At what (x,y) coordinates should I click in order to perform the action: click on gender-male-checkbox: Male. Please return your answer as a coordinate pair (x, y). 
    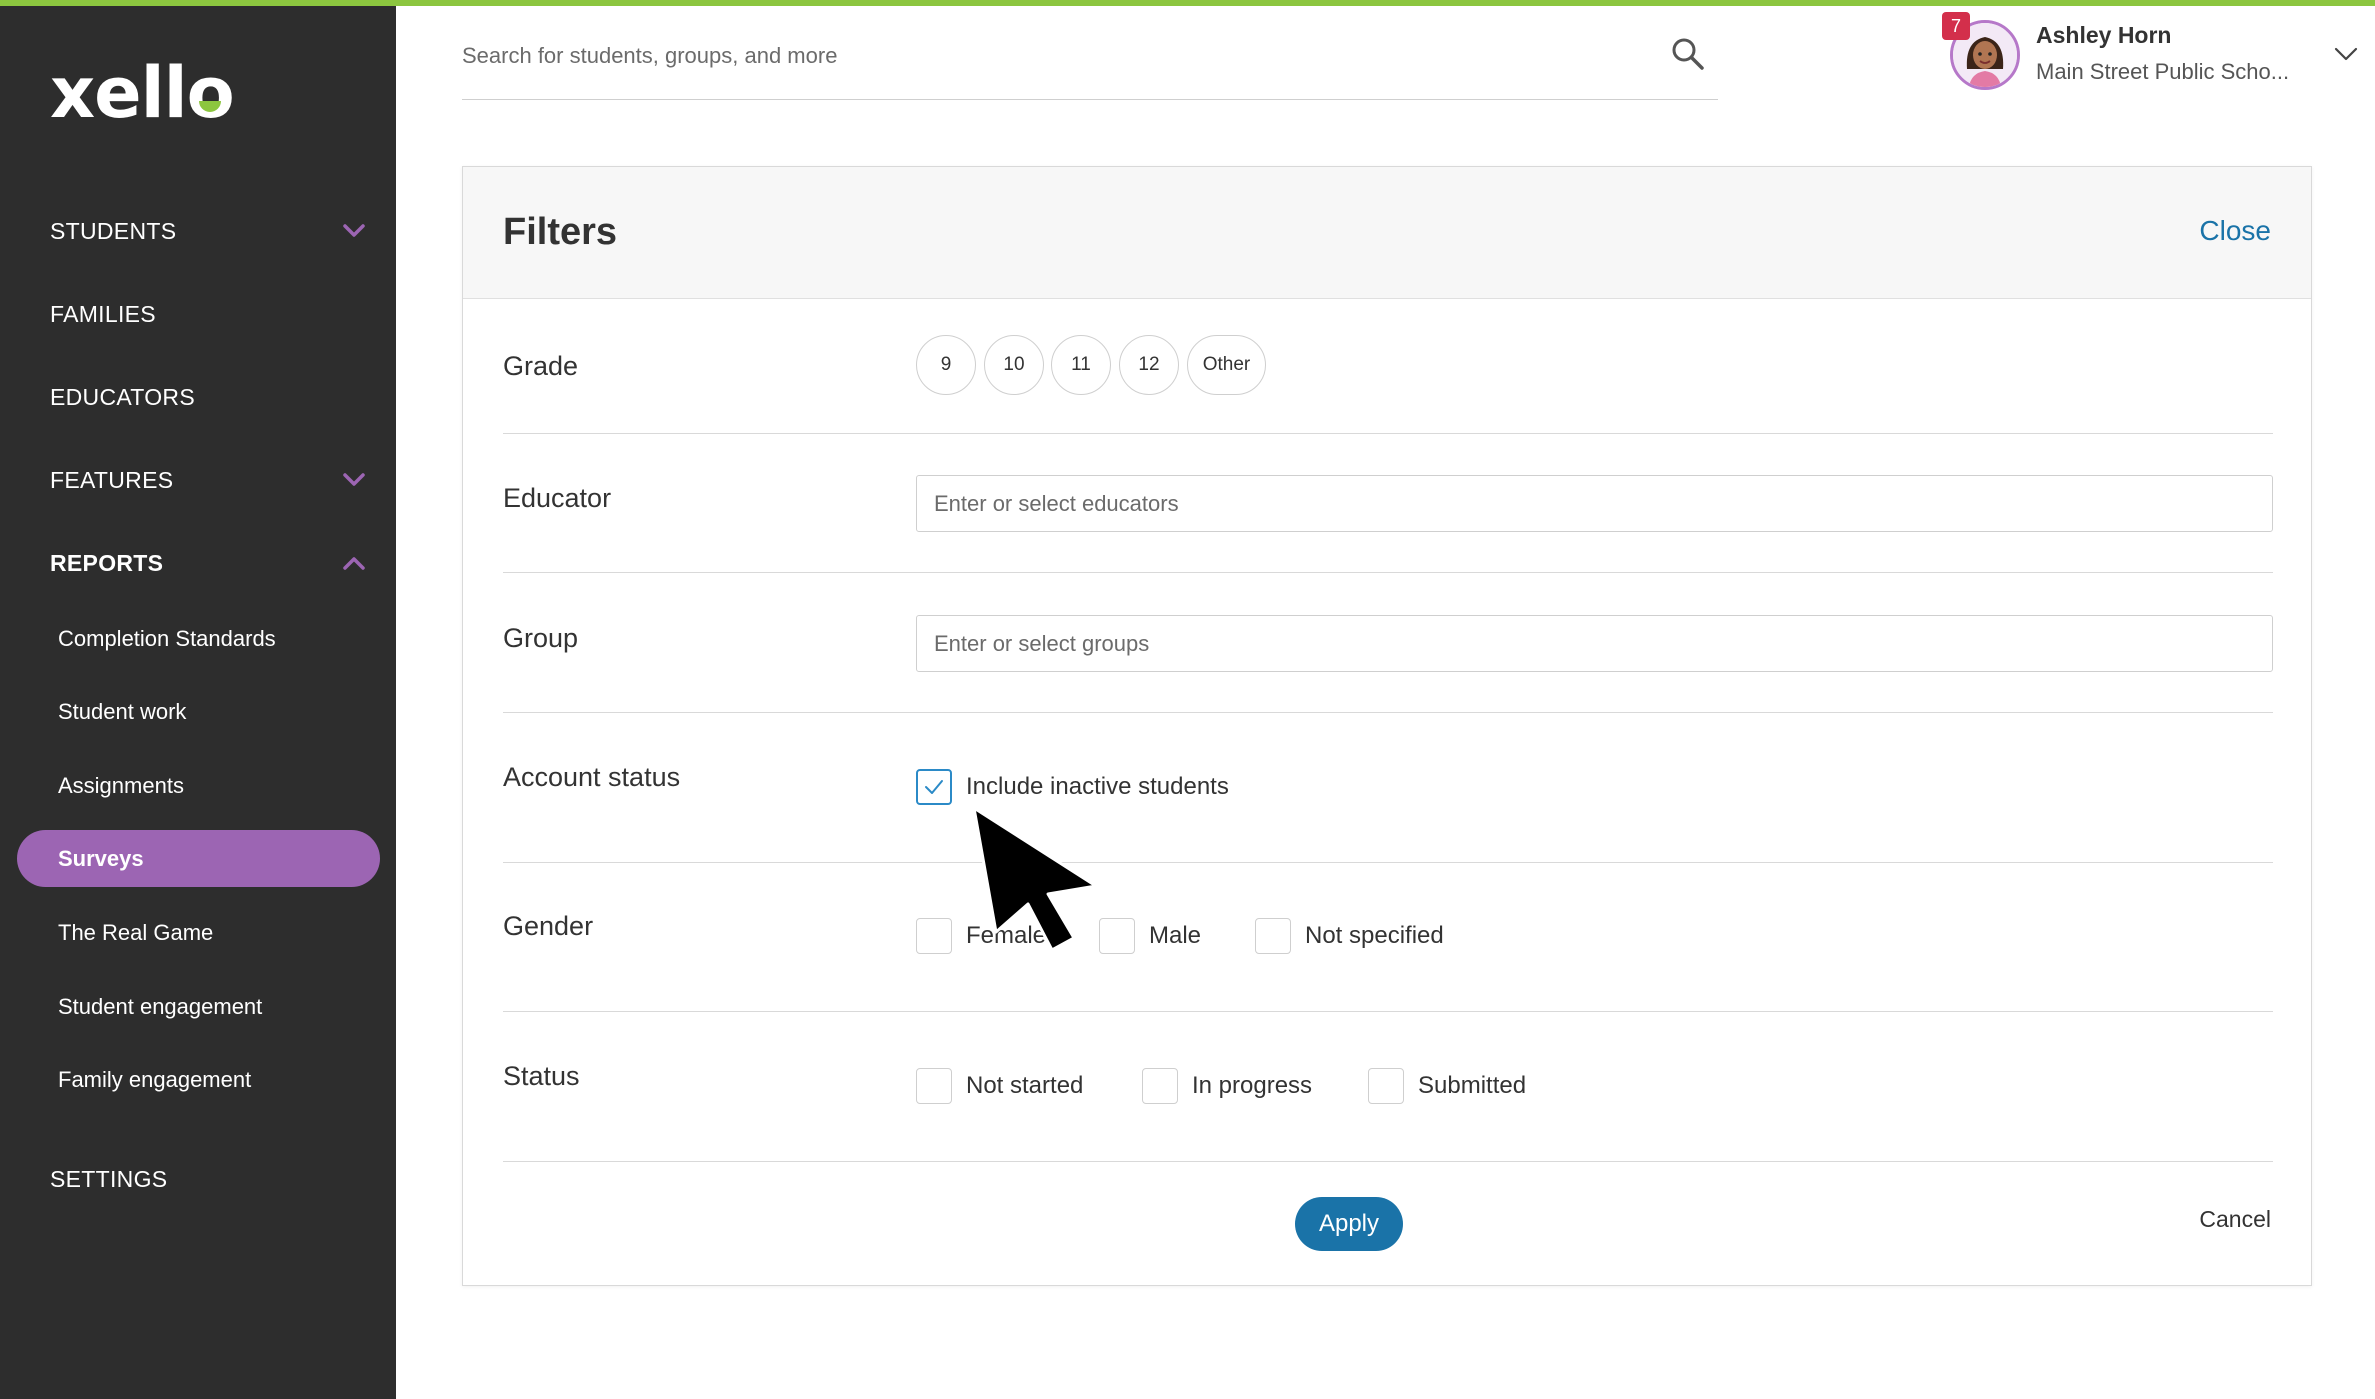
    Looking at the image, I should click on (1150, 936).